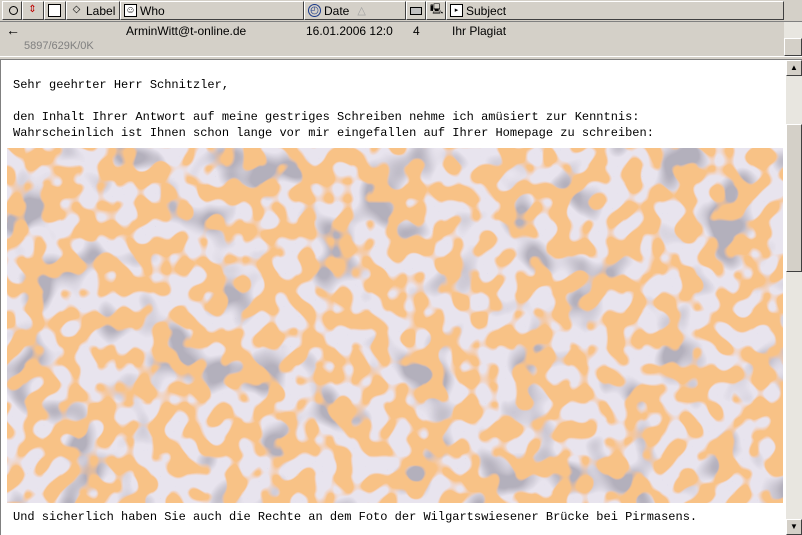 This screenshot has width=802, height=535. Describe the element at coordinates (186, 31) in the screenshot. I see `message-who: ArminWitt@t-online.de` at that location.